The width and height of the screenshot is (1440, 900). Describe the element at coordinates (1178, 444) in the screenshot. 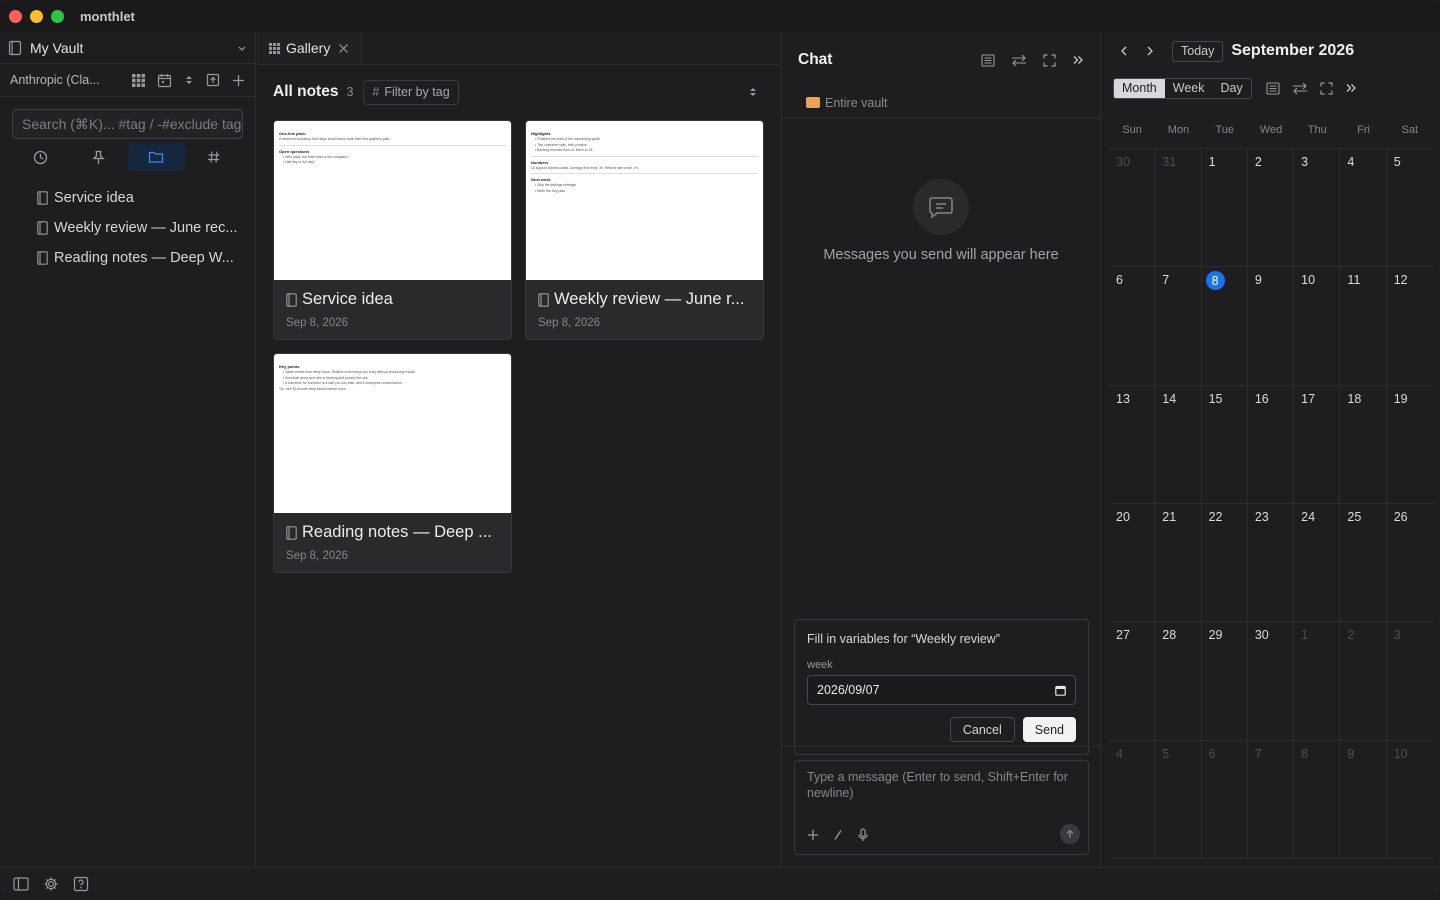

I see `calendar-day: 14` at that location.